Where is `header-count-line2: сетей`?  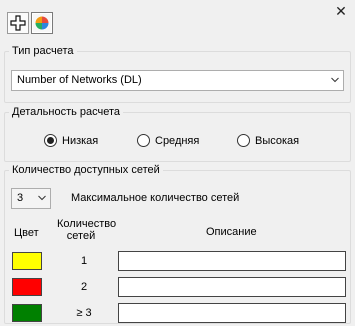
header-count-line2: сетей is located at coordinates (81, 236).